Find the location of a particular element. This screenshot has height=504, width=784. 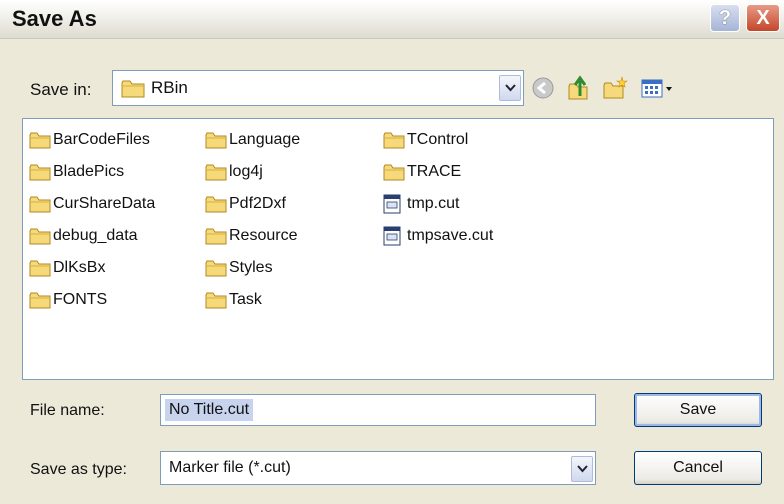

view-menu-icon is located at coordinates (656, 88).